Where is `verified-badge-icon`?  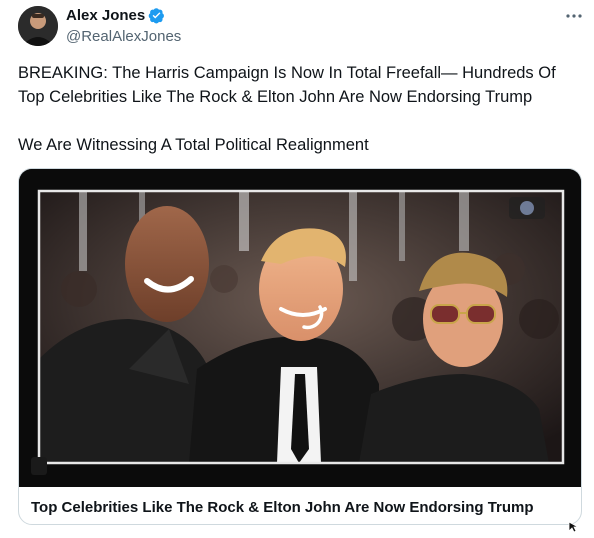 verified-badge-icon is located at coordinates (156, 15).